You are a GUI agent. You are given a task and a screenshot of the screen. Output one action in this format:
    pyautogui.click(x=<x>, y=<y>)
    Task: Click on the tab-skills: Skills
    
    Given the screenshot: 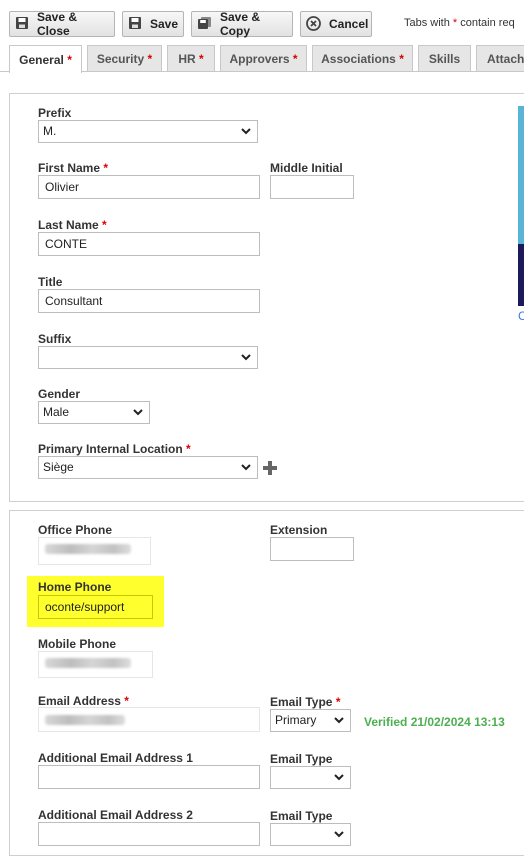 What is the action you would take?
    pyautogui.click(x=444, y=58)
    